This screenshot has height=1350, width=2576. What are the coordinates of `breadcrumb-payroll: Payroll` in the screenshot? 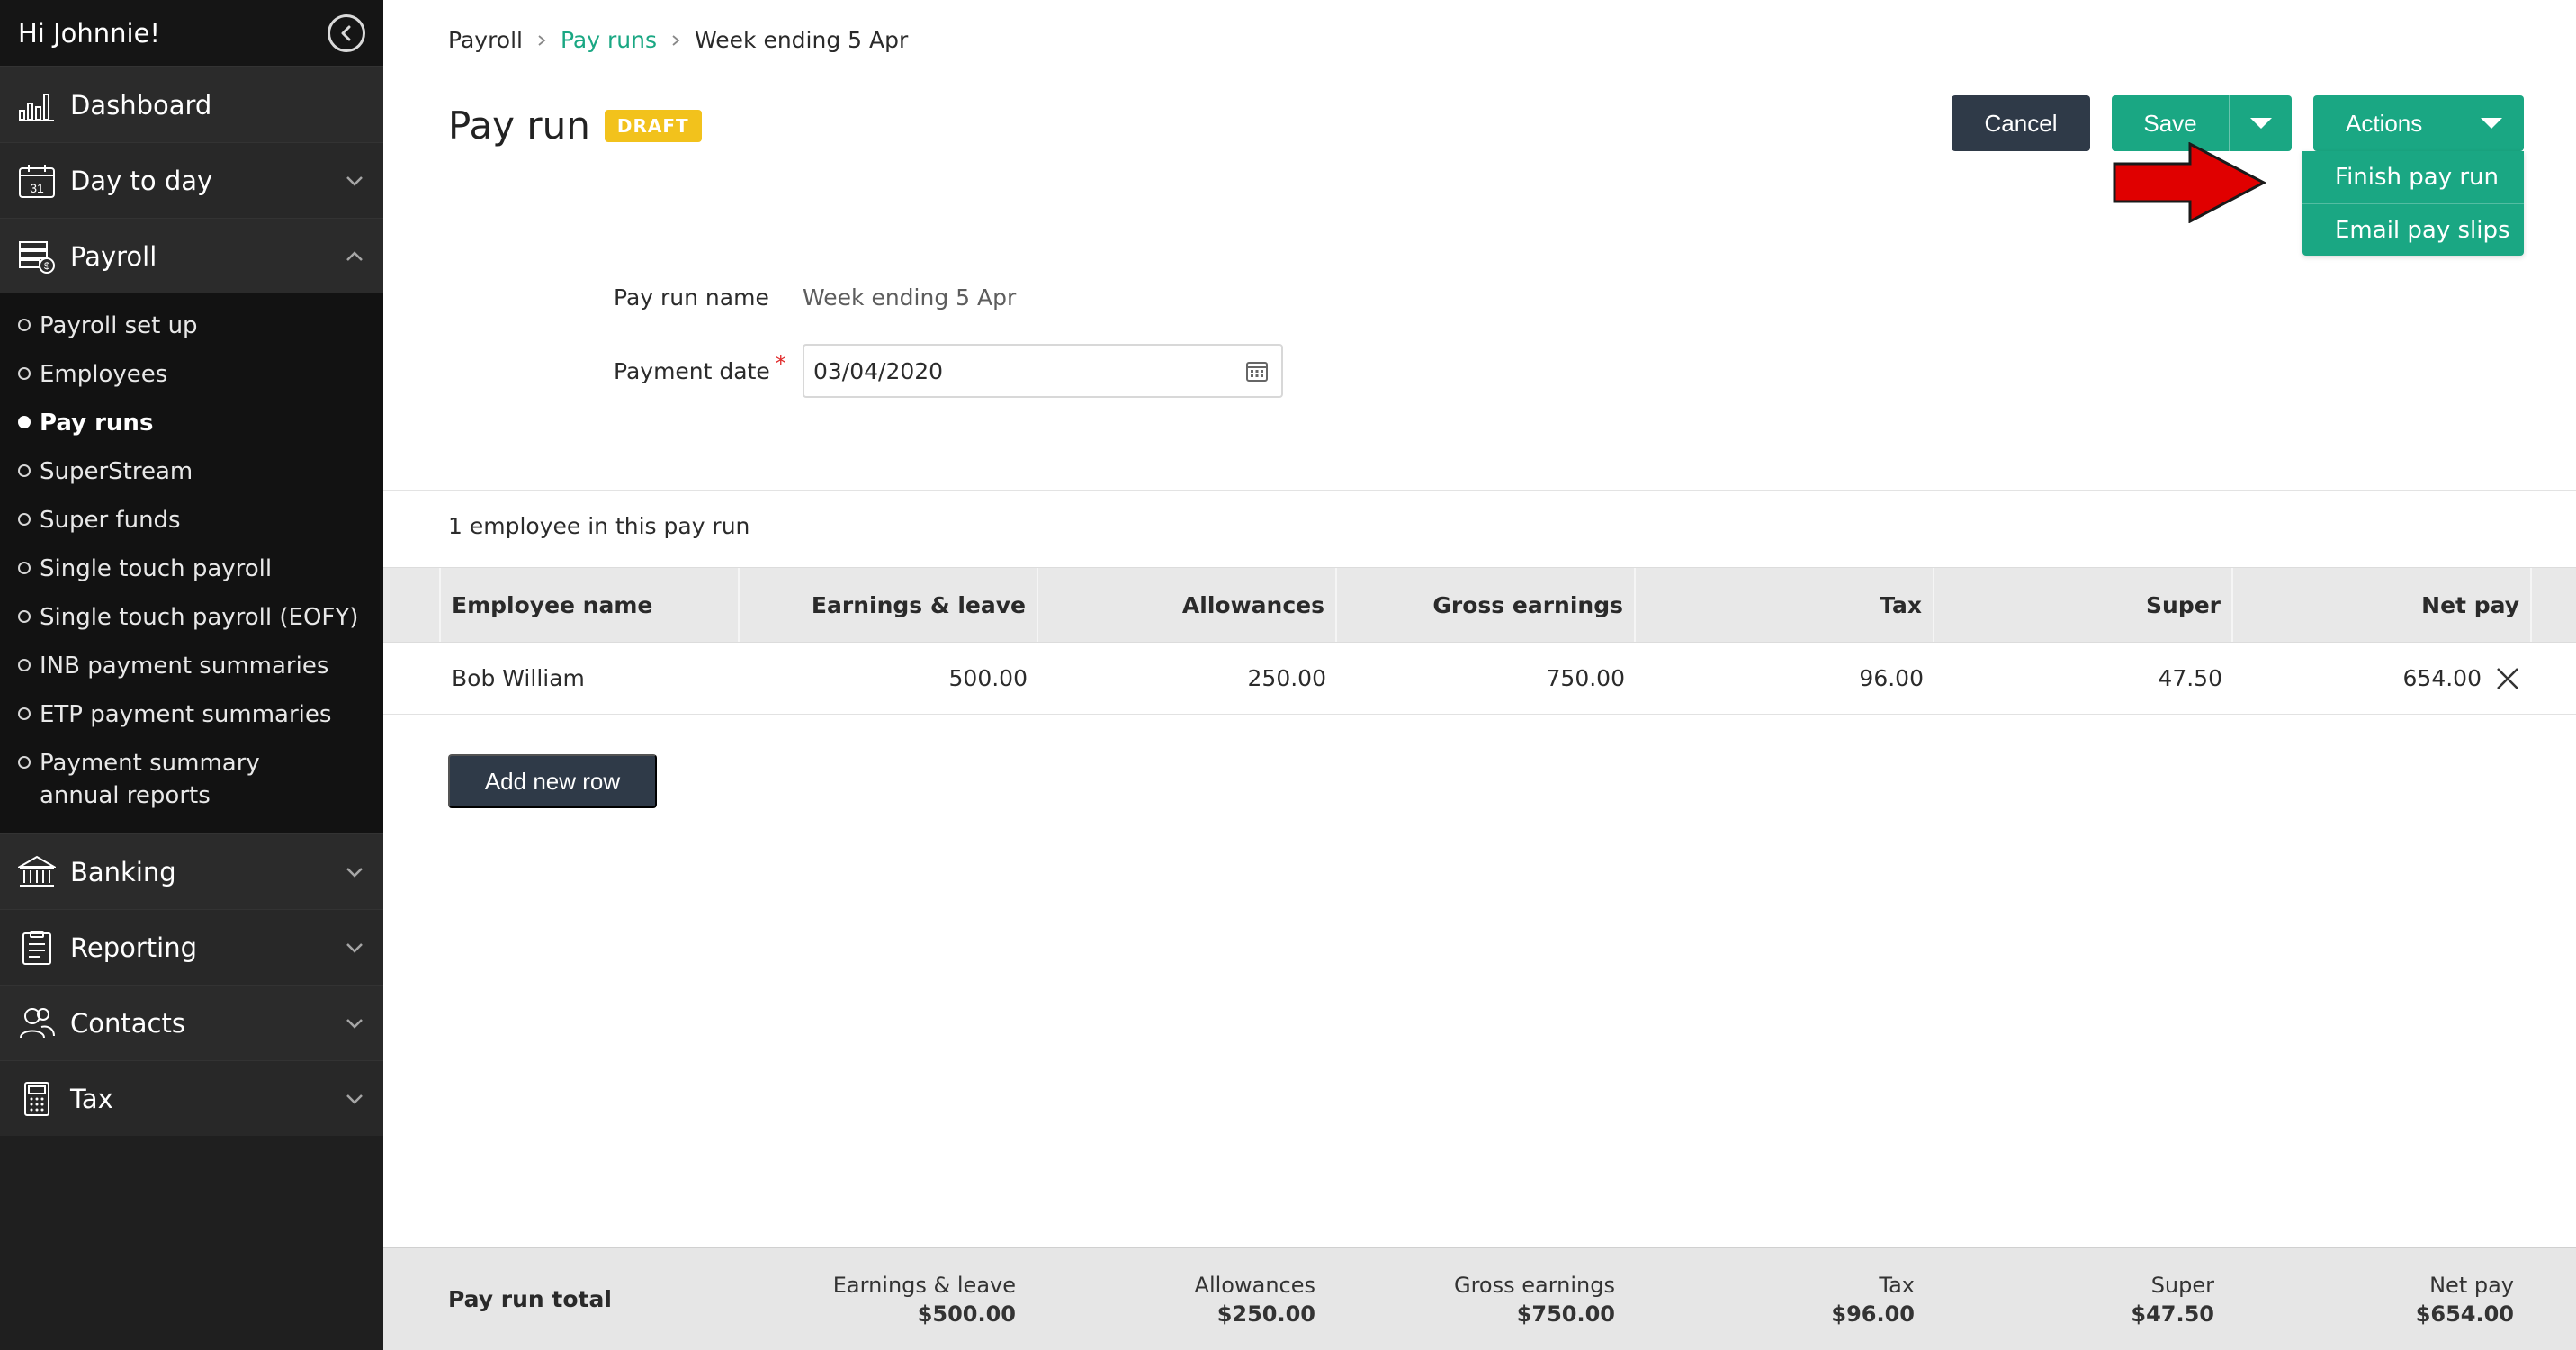 It's located at (486, 40).